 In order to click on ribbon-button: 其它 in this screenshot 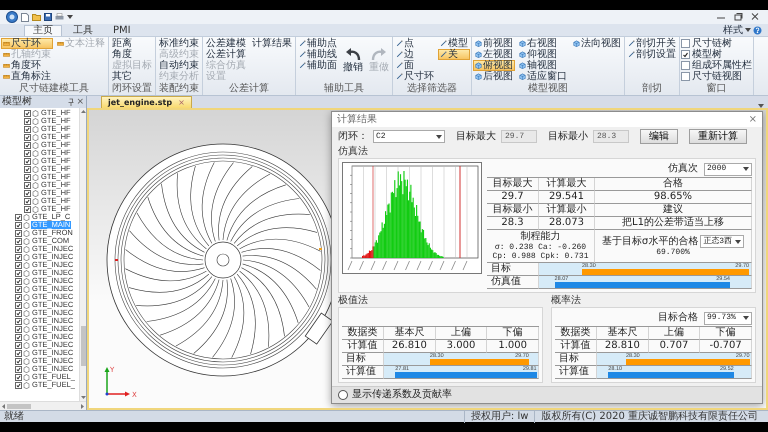, I will do `click(132, 76)`.